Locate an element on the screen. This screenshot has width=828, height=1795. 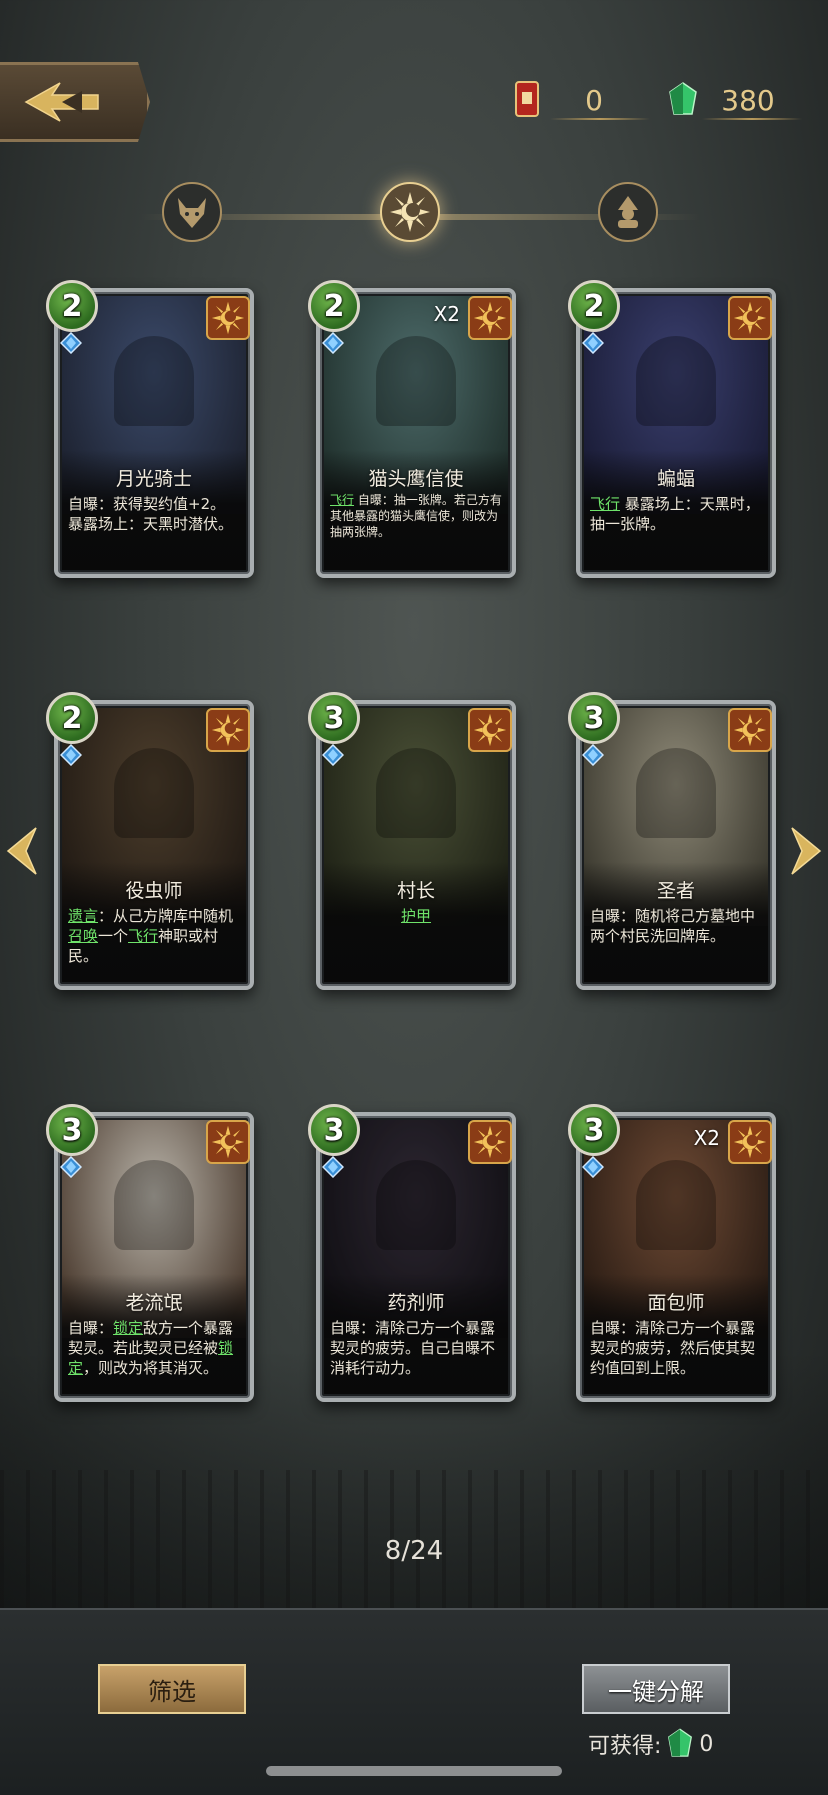
faction-tab-villager is located at coordinates (628, 212).